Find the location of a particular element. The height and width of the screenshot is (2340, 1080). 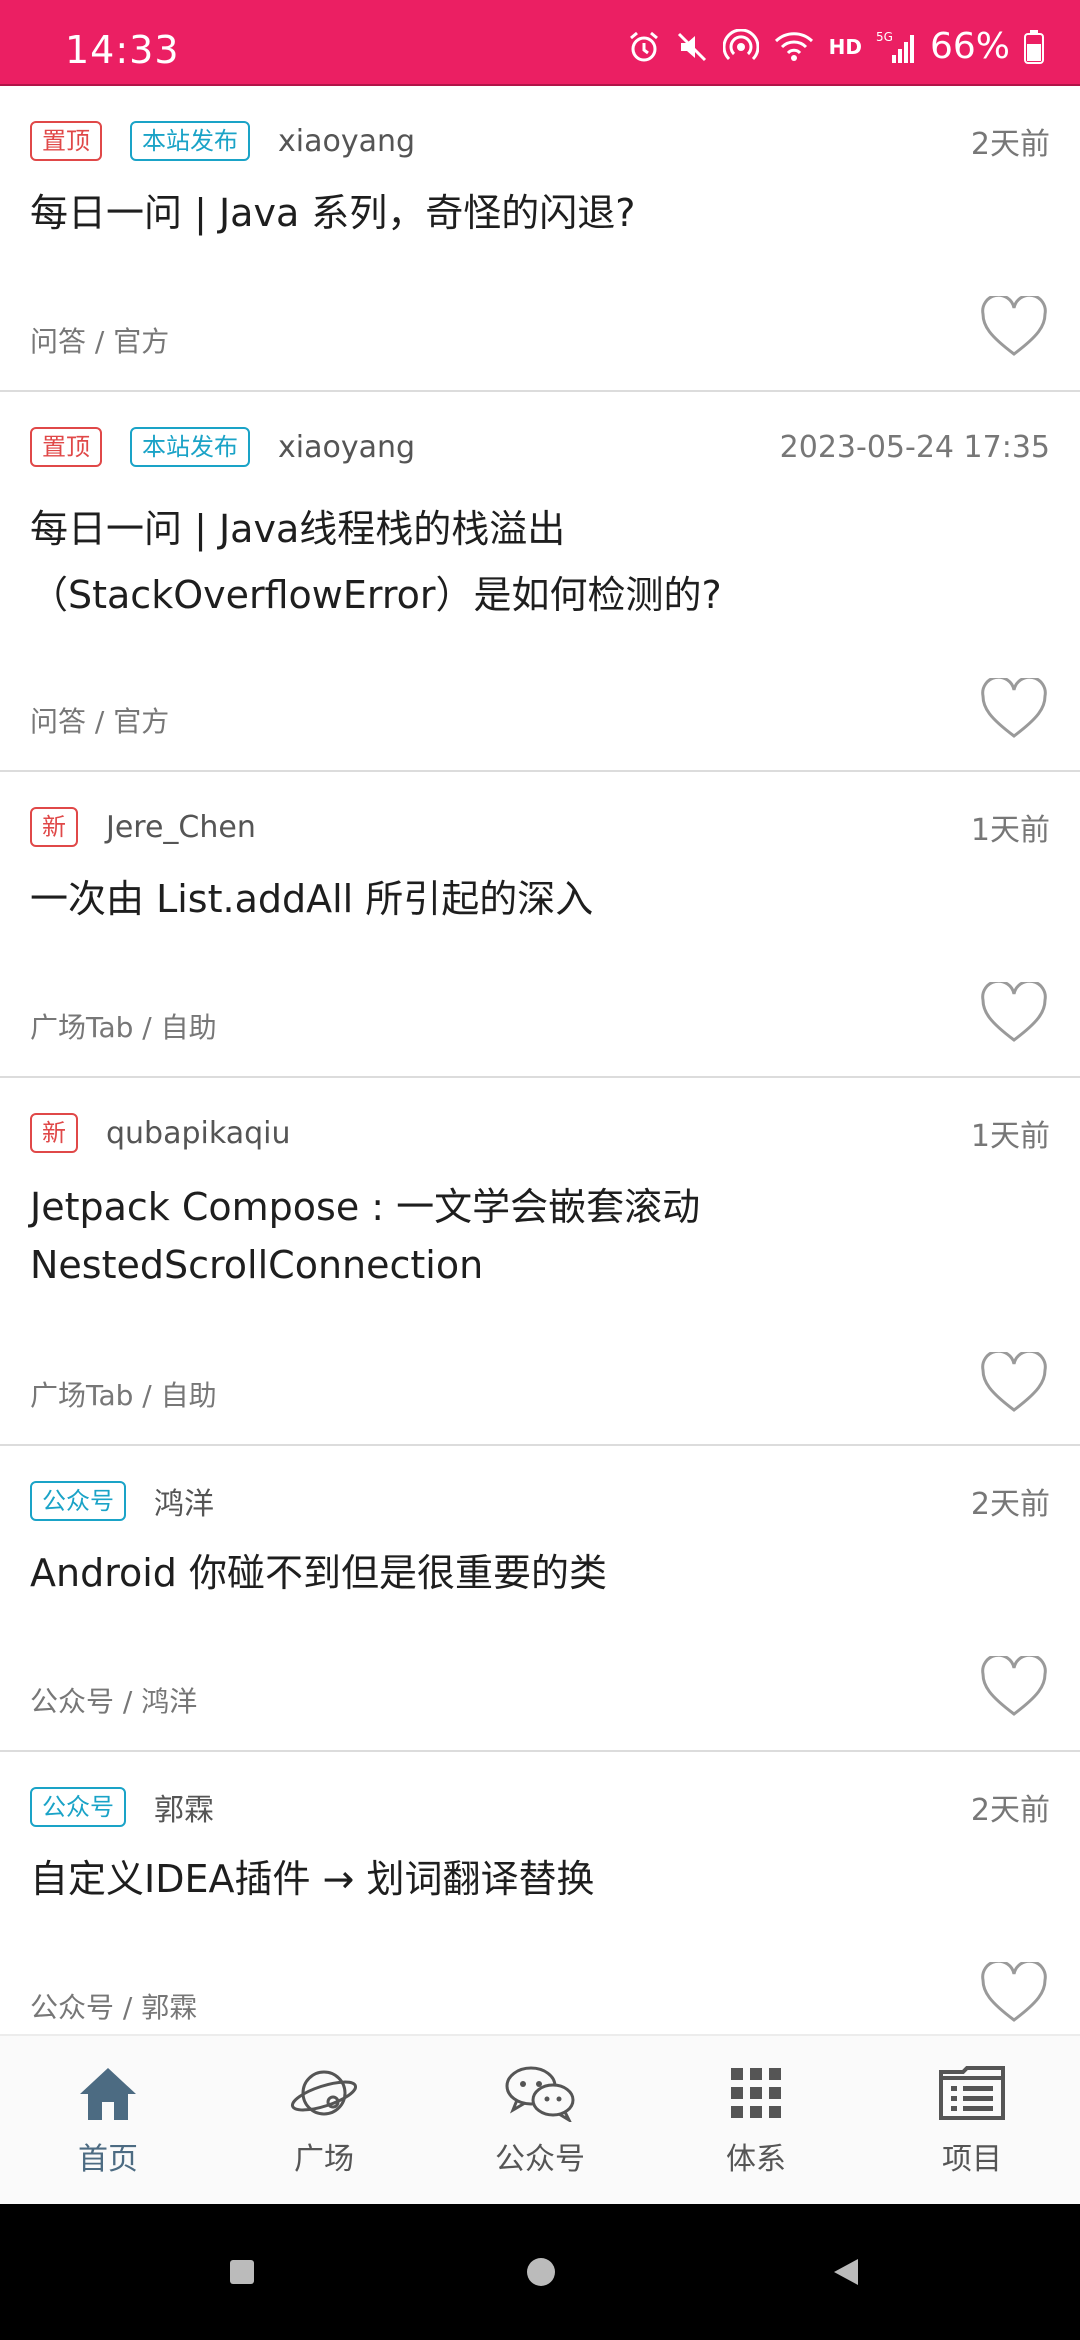

bottom-navigation: 首页 广场 公众号 体系 项目 is located at coordinates (540, 2120).